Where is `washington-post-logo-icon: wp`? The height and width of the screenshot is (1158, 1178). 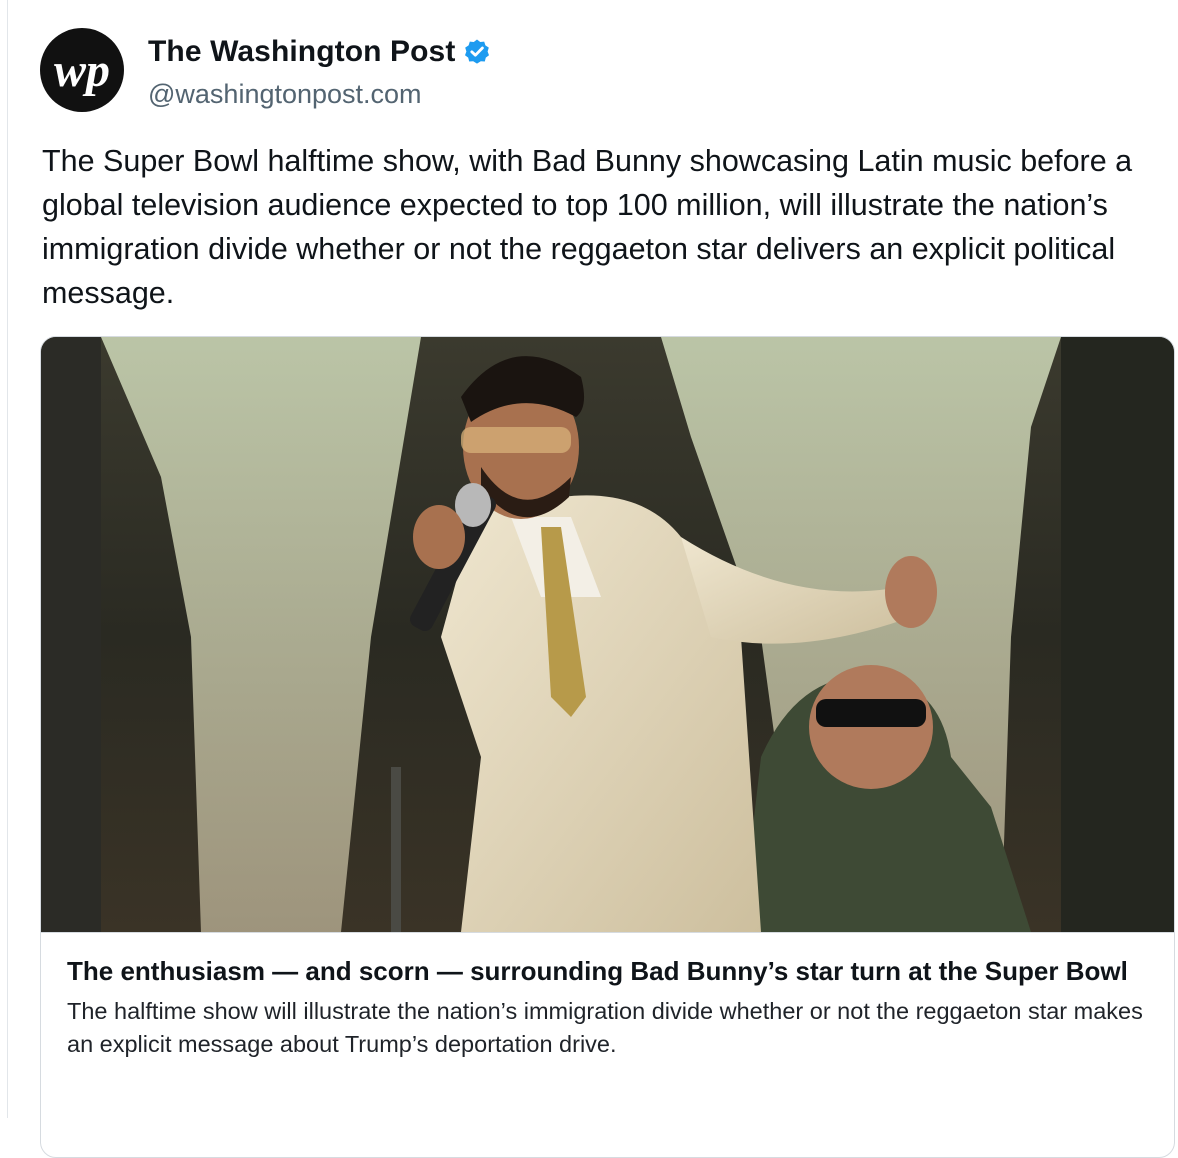
washington-post-logo-icon: wp is located at coordinates (82, 70).